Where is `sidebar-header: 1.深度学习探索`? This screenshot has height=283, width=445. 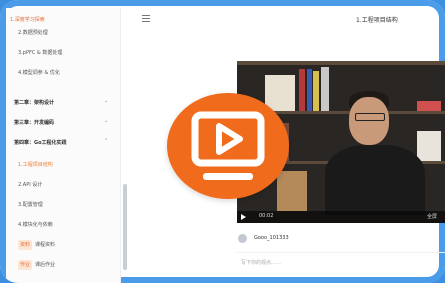
sidebar-header: 1.深度学习探索 is located at coordinates (27, 20).